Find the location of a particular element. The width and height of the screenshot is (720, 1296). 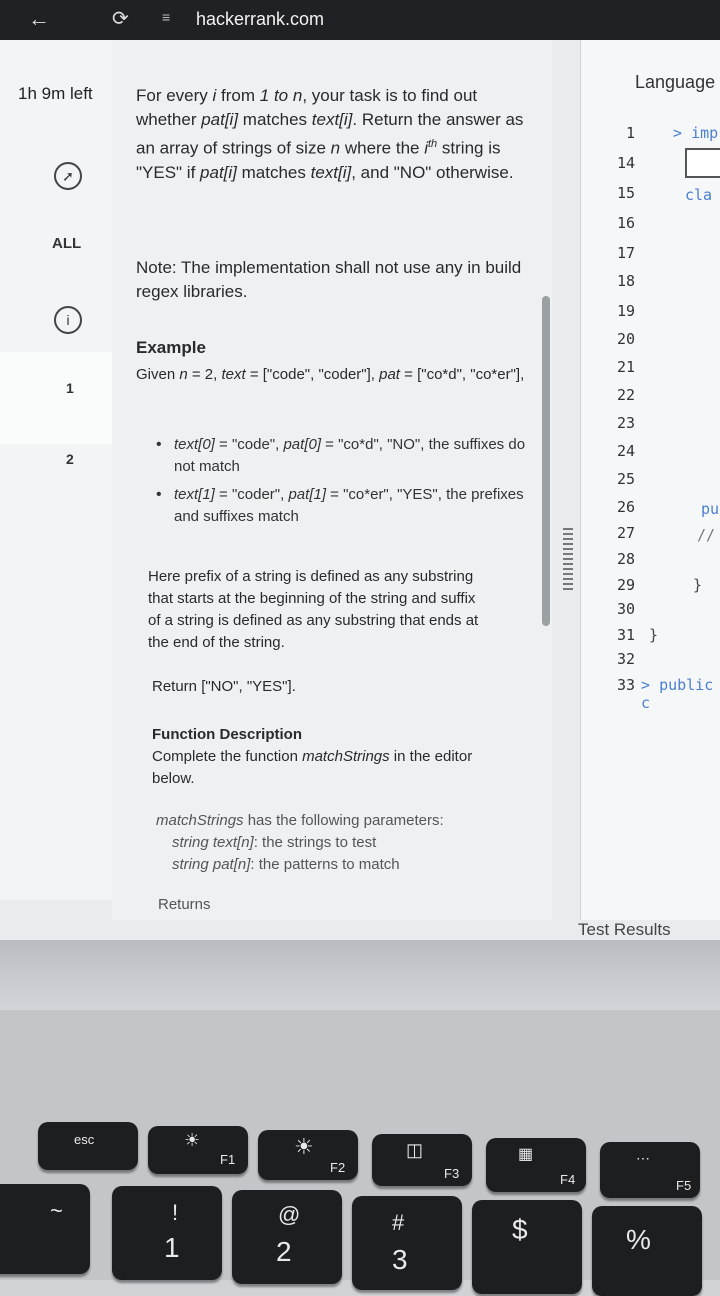

brightness-down-icon: ☀ is located at coordinates (192, 1140).